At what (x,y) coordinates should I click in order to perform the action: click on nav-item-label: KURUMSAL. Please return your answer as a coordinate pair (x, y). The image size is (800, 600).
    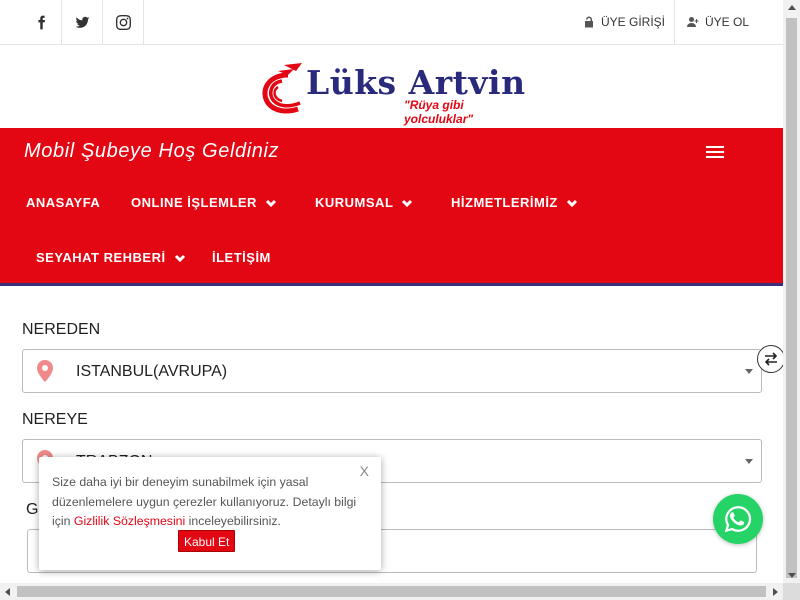
    Looking at the image, I should click on (354, 202).